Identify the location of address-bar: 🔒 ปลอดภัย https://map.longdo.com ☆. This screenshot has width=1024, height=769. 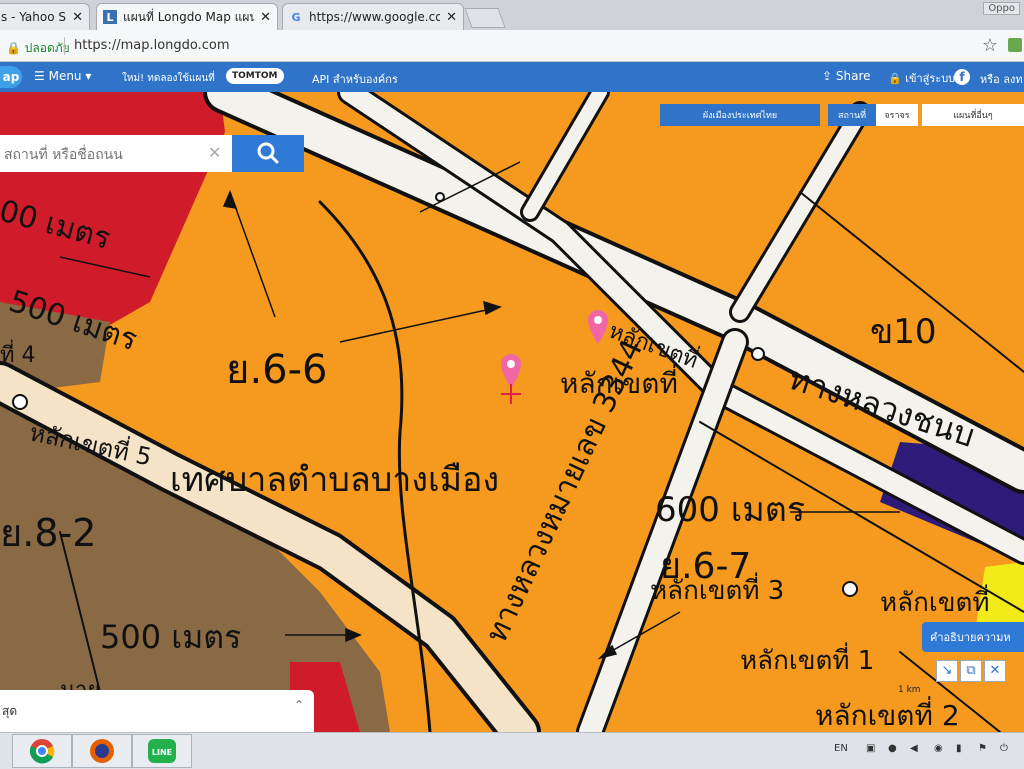
(512, 46).